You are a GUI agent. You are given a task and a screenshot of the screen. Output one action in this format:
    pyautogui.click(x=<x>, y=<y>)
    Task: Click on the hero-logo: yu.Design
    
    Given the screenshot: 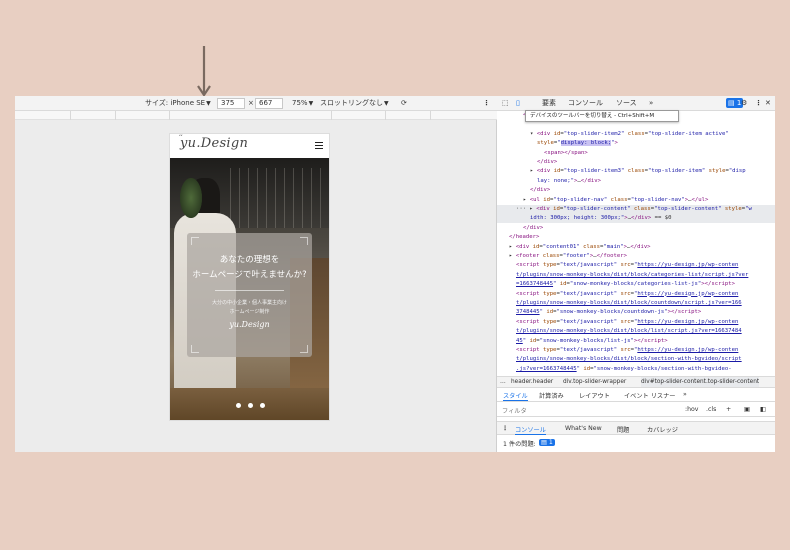 What is the action you would take?
    pyautogui.click(x=249, y=324)
    